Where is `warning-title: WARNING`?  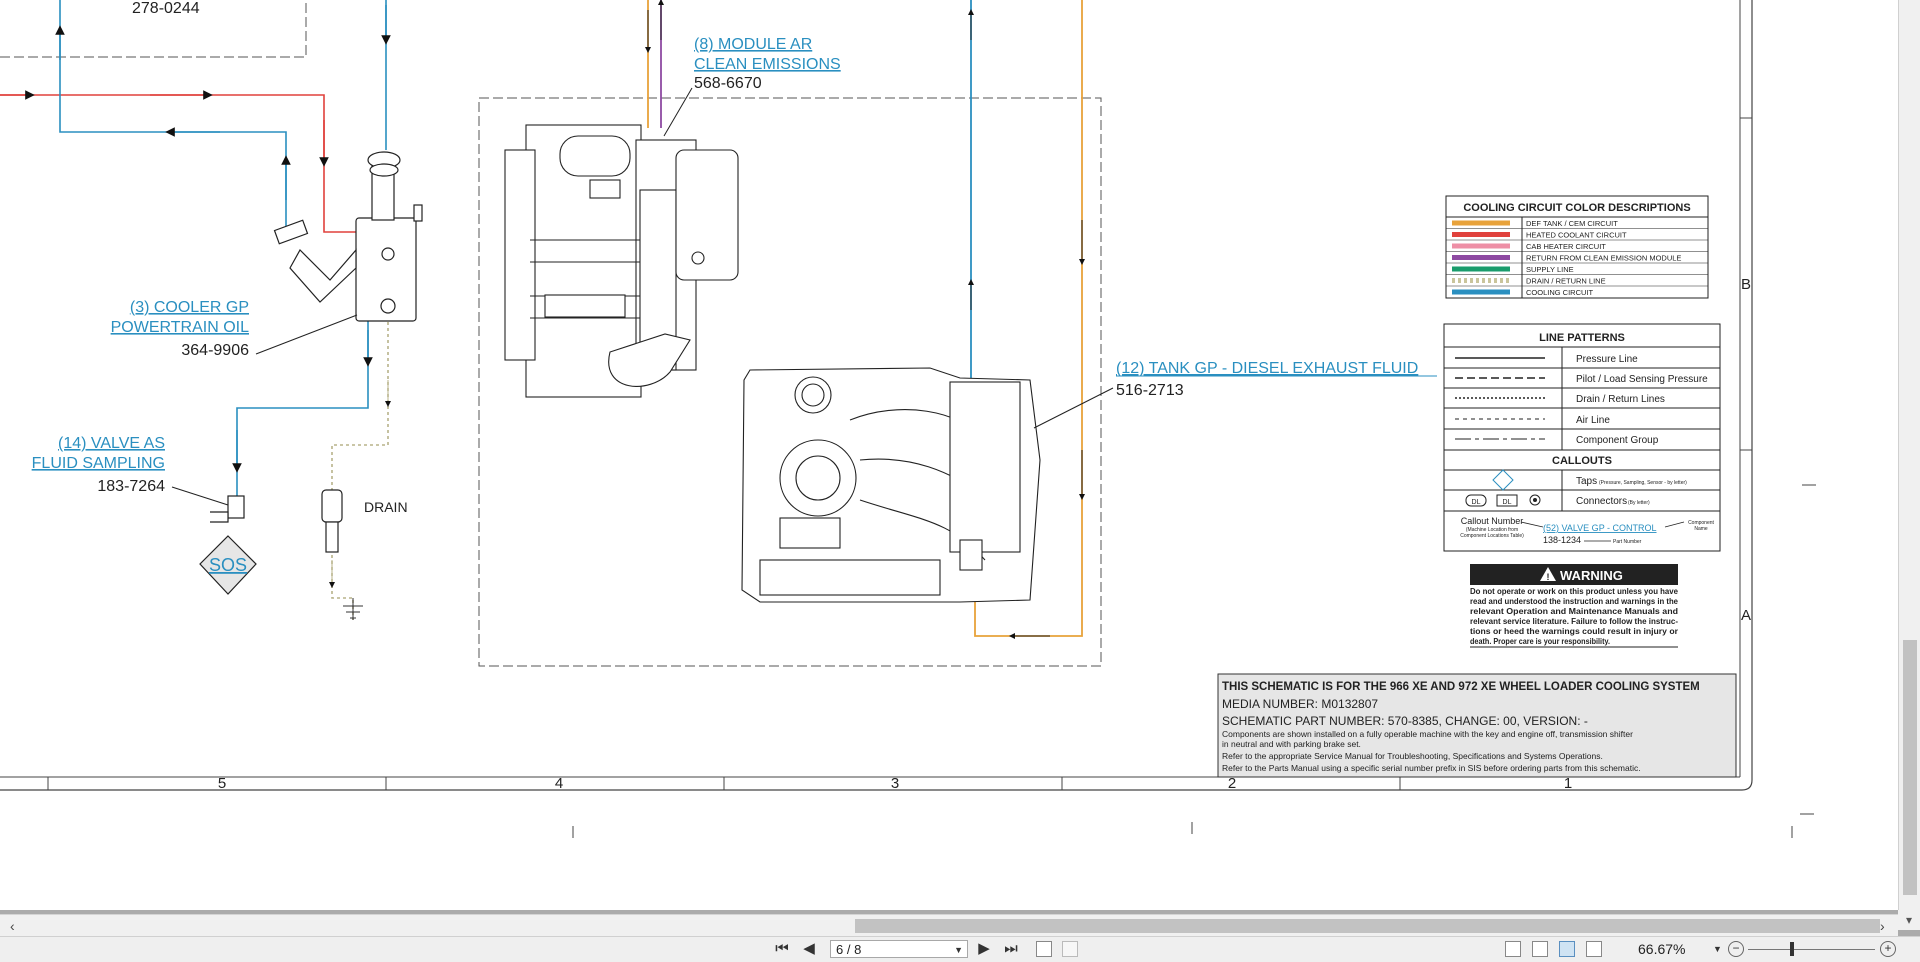 warning-title: WARNING is located at coordinates (1591, 575).